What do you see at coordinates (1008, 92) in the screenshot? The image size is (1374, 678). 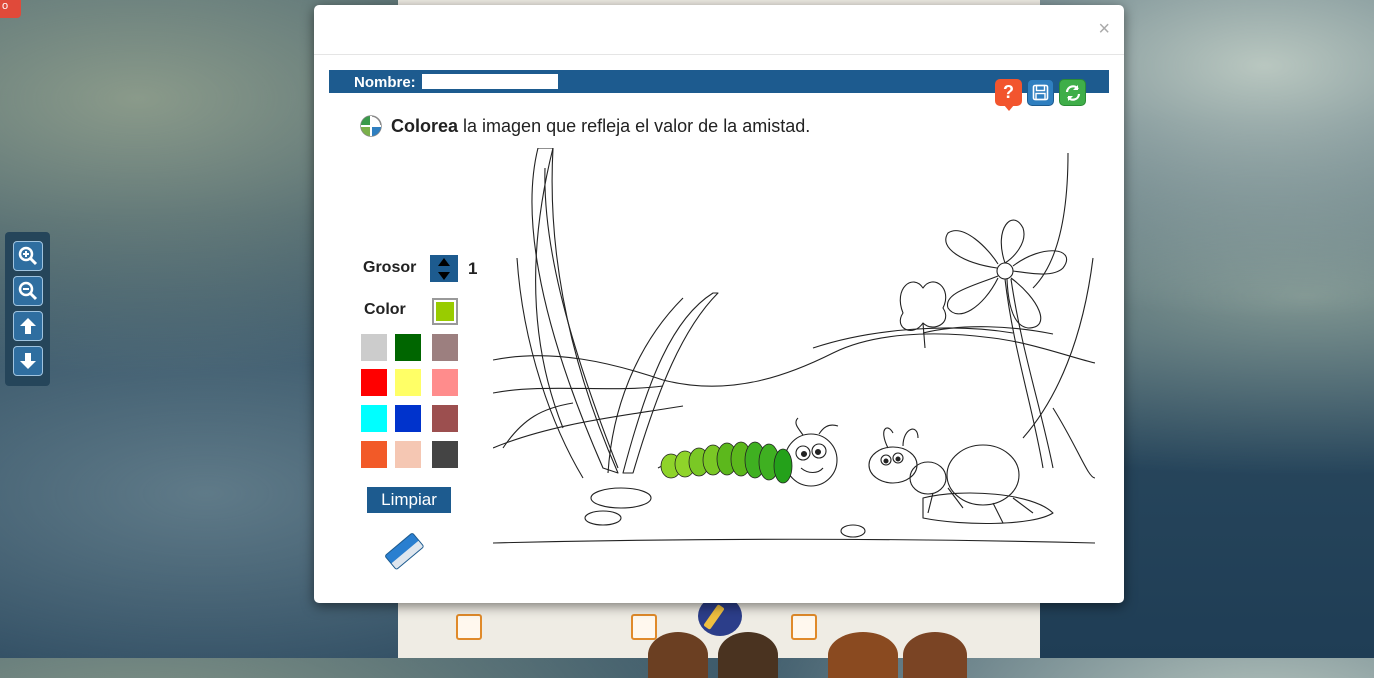 I see `help-icon: ?` at bounding box center [1008, 92].